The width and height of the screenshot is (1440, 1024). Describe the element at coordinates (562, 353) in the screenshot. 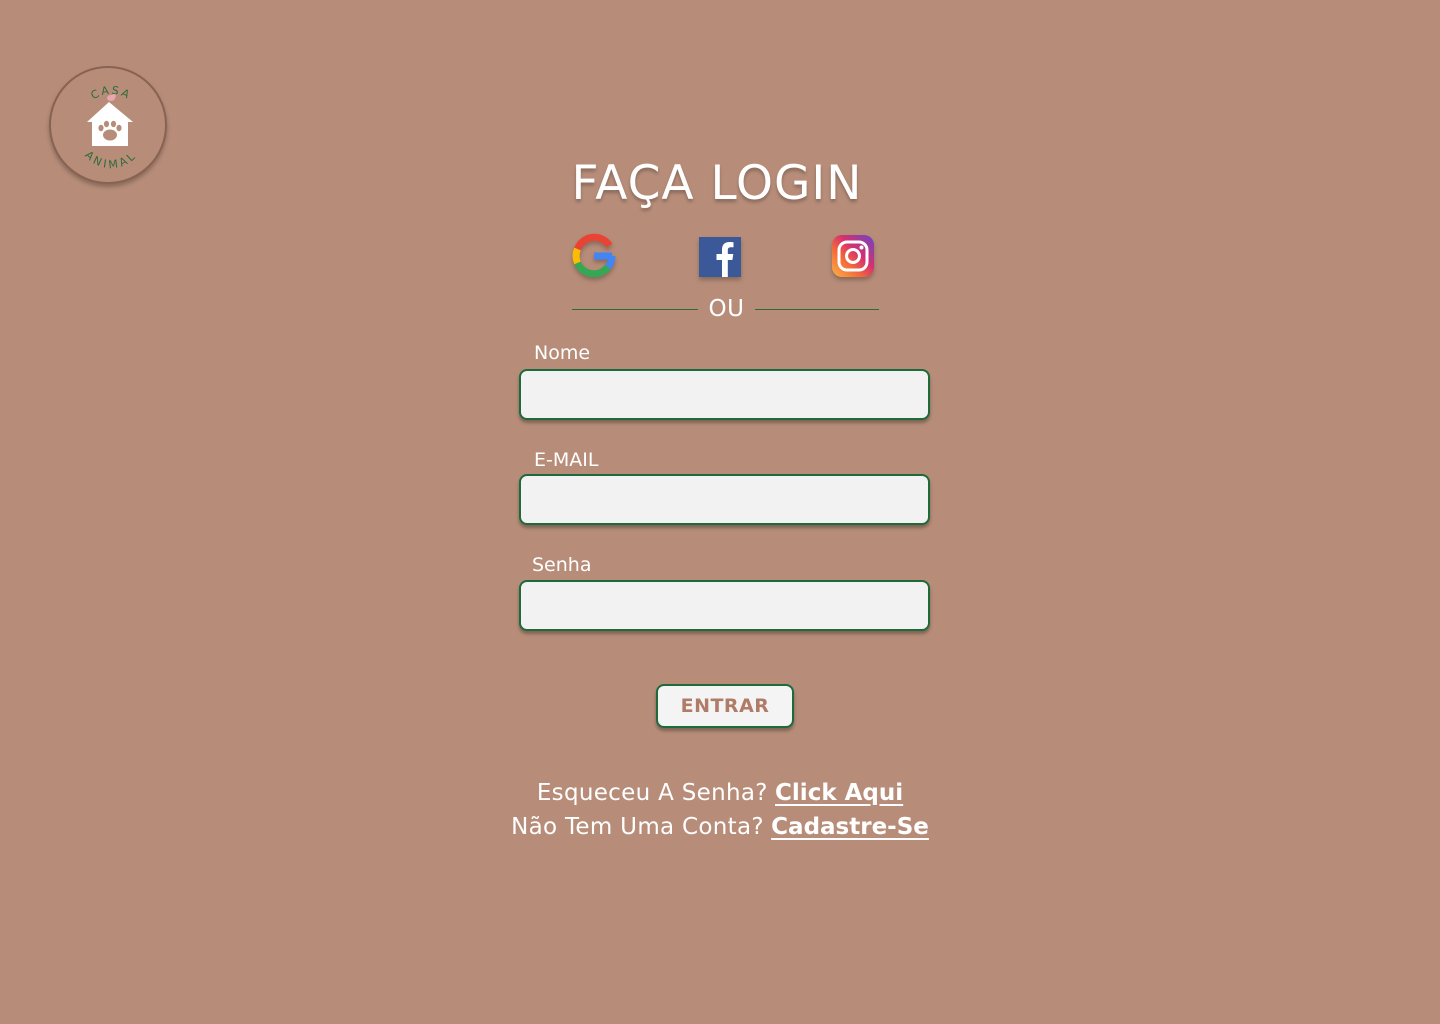

I see `name-label: Nome` at that location.